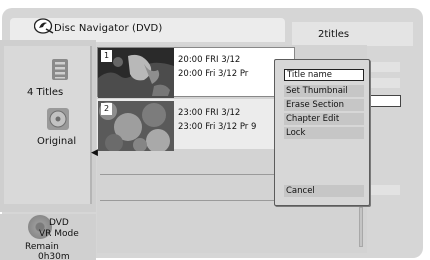  I want to click on title-2-datetime: 23:00 FRI 3/12, so click(209, 113).